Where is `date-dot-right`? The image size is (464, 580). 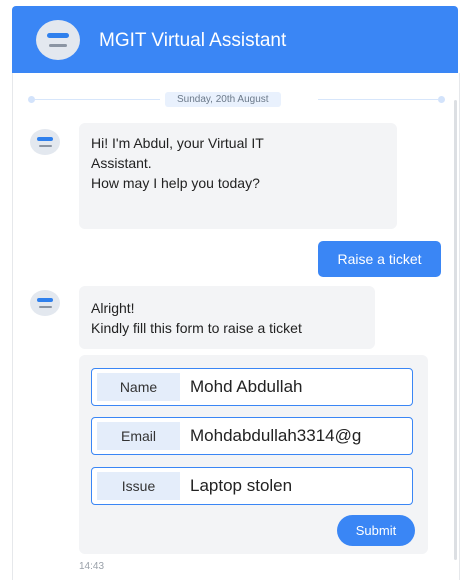 date-dot-right is located at coordinates (441, 99).